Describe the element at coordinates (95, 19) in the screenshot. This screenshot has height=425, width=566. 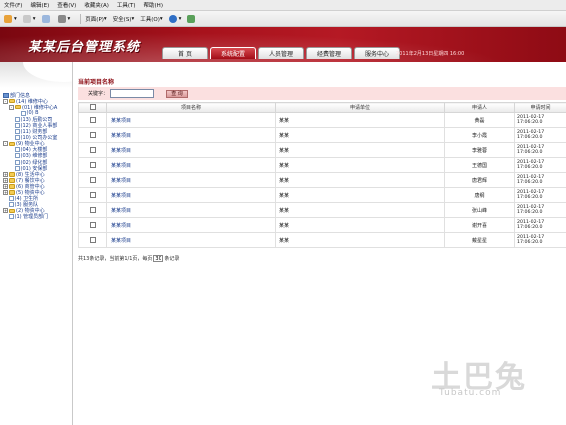
I see `page-menu-button: 页面(P) ▾` at that location.